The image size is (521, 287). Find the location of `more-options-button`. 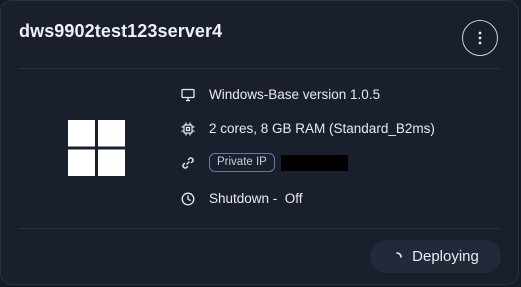

more-options-button is located at coordinates (480, 38).